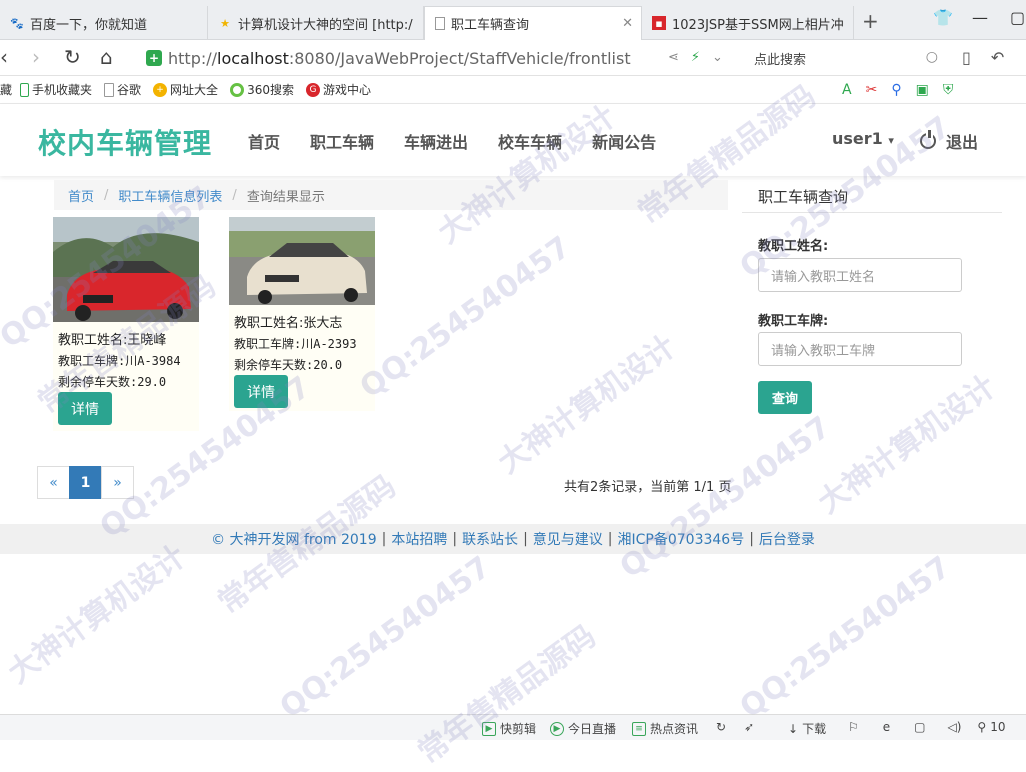 This screenshot has width=1026, height=772. I want to click on staff-name: 教职工姓名:张大志, so click(288, 323).